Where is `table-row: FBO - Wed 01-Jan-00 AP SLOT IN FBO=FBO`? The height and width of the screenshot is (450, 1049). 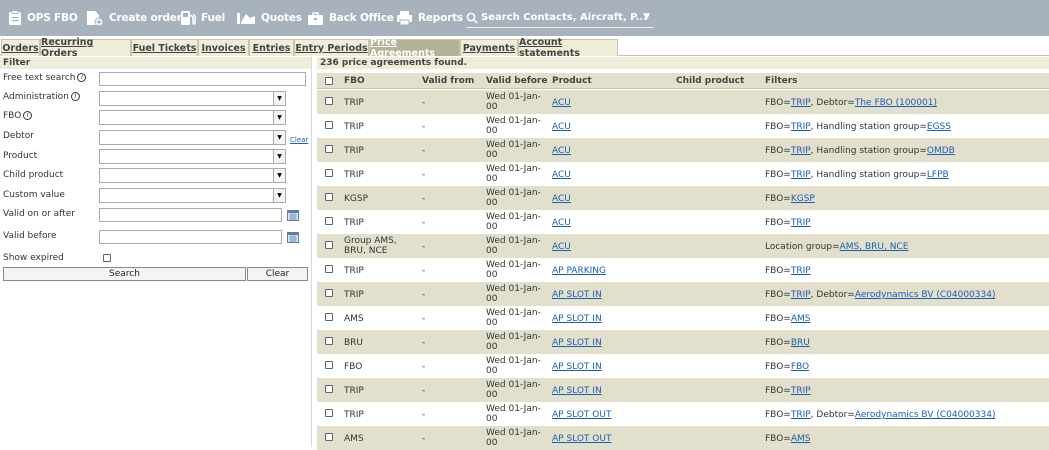 table-row: FBO - Wed 01-Jan-00 AP SLOT IN FBO=FBO is located at coordinates (683, 366).